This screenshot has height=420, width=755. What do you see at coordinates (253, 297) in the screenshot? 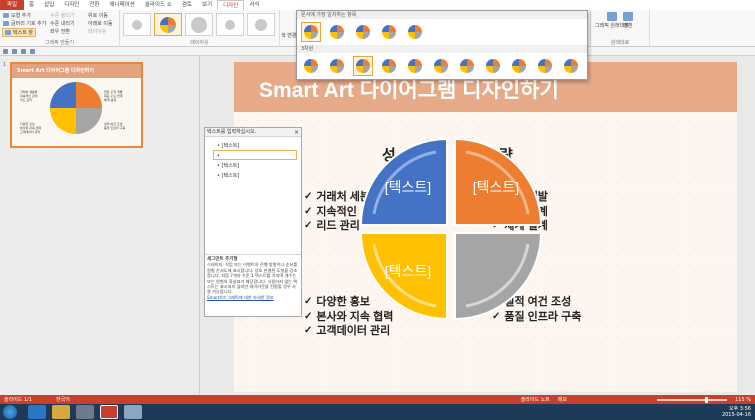
I see `more-info-link: SmartArt 그래픽에 대한 자세한 정보` at bounding box center [253, 297].